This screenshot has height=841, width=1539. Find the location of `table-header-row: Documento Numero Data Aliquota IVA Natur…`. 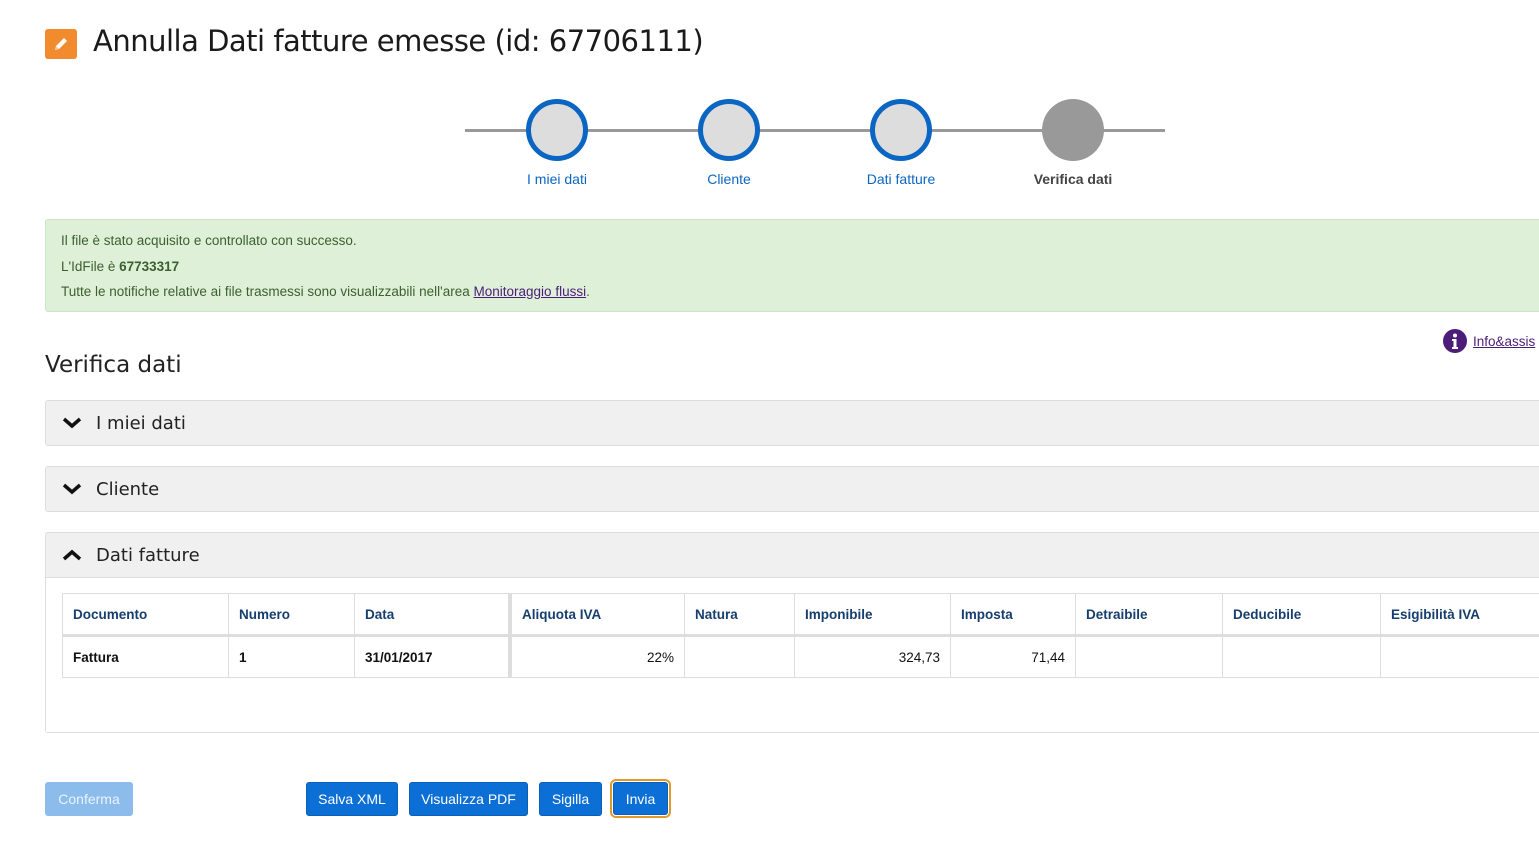

table-header-row: Documento Numero Data Aliquota IVA Natur… is located at coordinates (800, 615).